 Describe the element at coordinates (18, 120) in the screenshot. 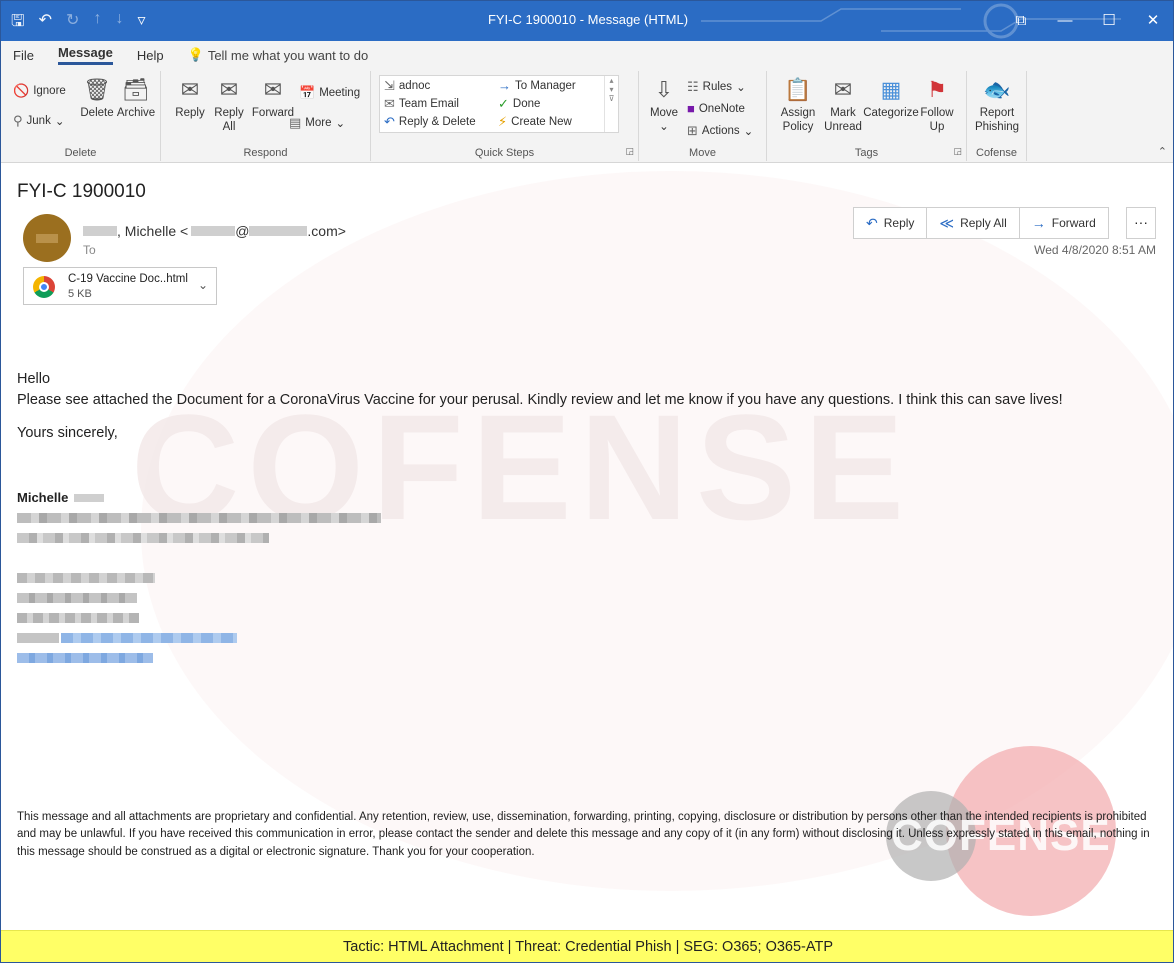

I see `junk-icon: ⚲` at that location.